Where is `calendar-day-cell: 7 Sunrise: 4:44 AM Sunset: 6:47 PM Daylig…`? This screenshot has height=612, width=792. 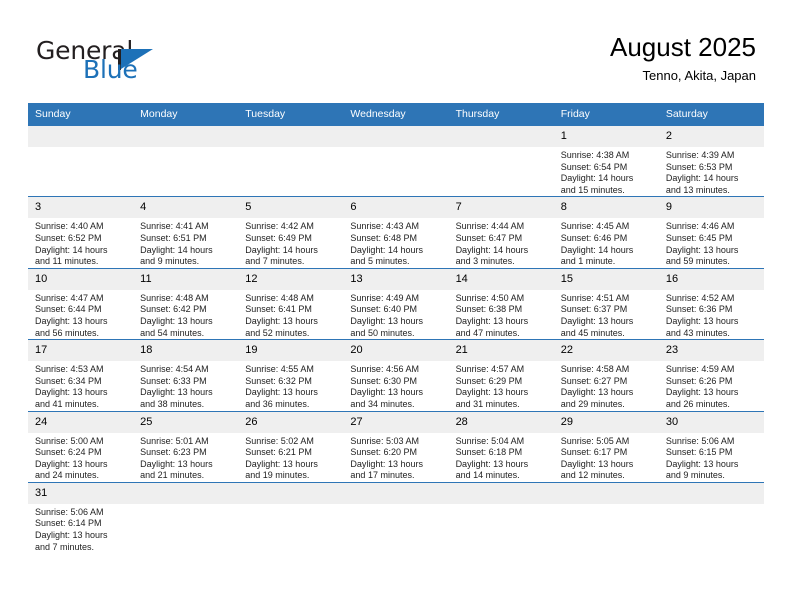 calendar-day-cell: 7 Sunrise: 4:44 AM Sunset: 6:47 PM Daylig… is located at coordinates (501, 232).